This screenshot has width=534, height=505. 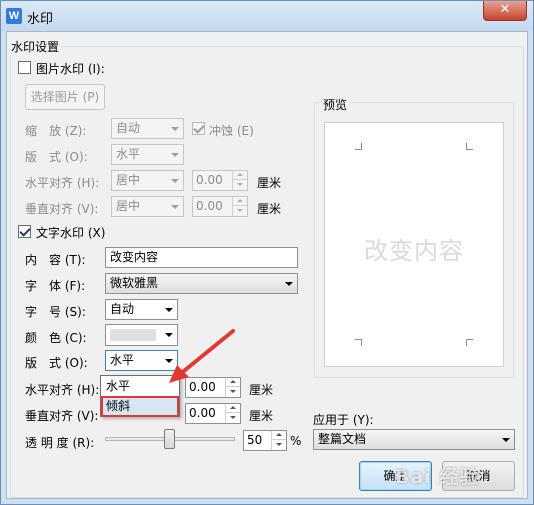 What do you see at coordinates (342, 439) in the screenshot?
I see `apply-to-value: 整篇文档` at bounding box center [342, 439].